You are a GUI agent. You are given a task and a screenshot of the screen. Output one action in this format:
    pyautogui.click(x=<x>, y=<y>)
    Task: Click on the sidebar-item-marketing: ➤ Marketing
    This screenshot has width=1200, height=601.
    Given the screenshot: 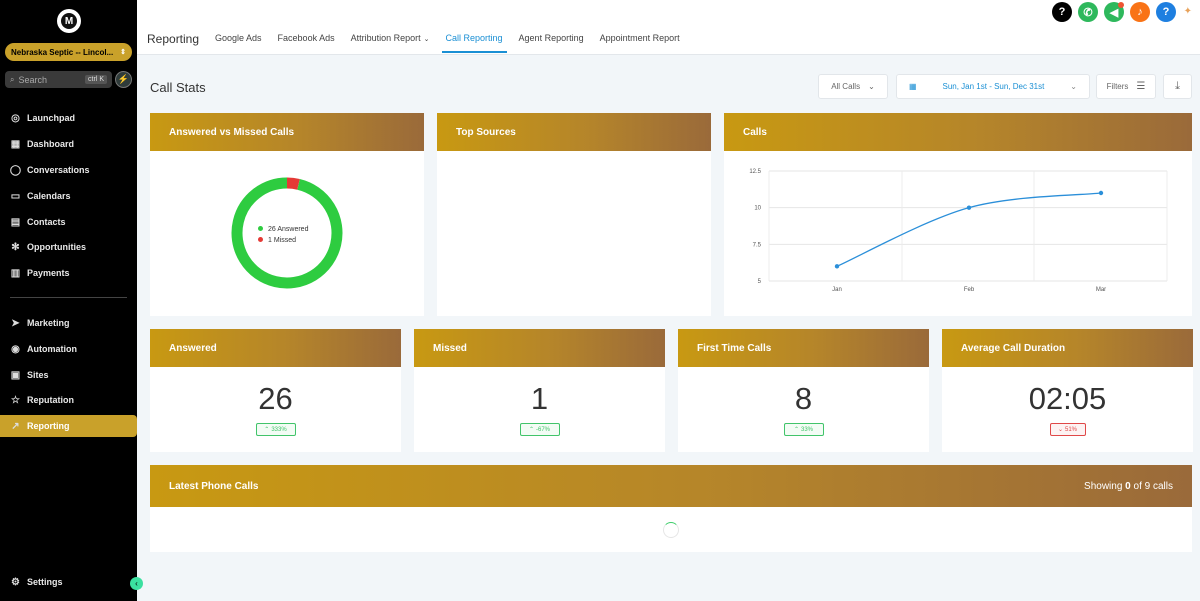 What is the action you would take?
    pyautogui.click(x=68, y=323)
    